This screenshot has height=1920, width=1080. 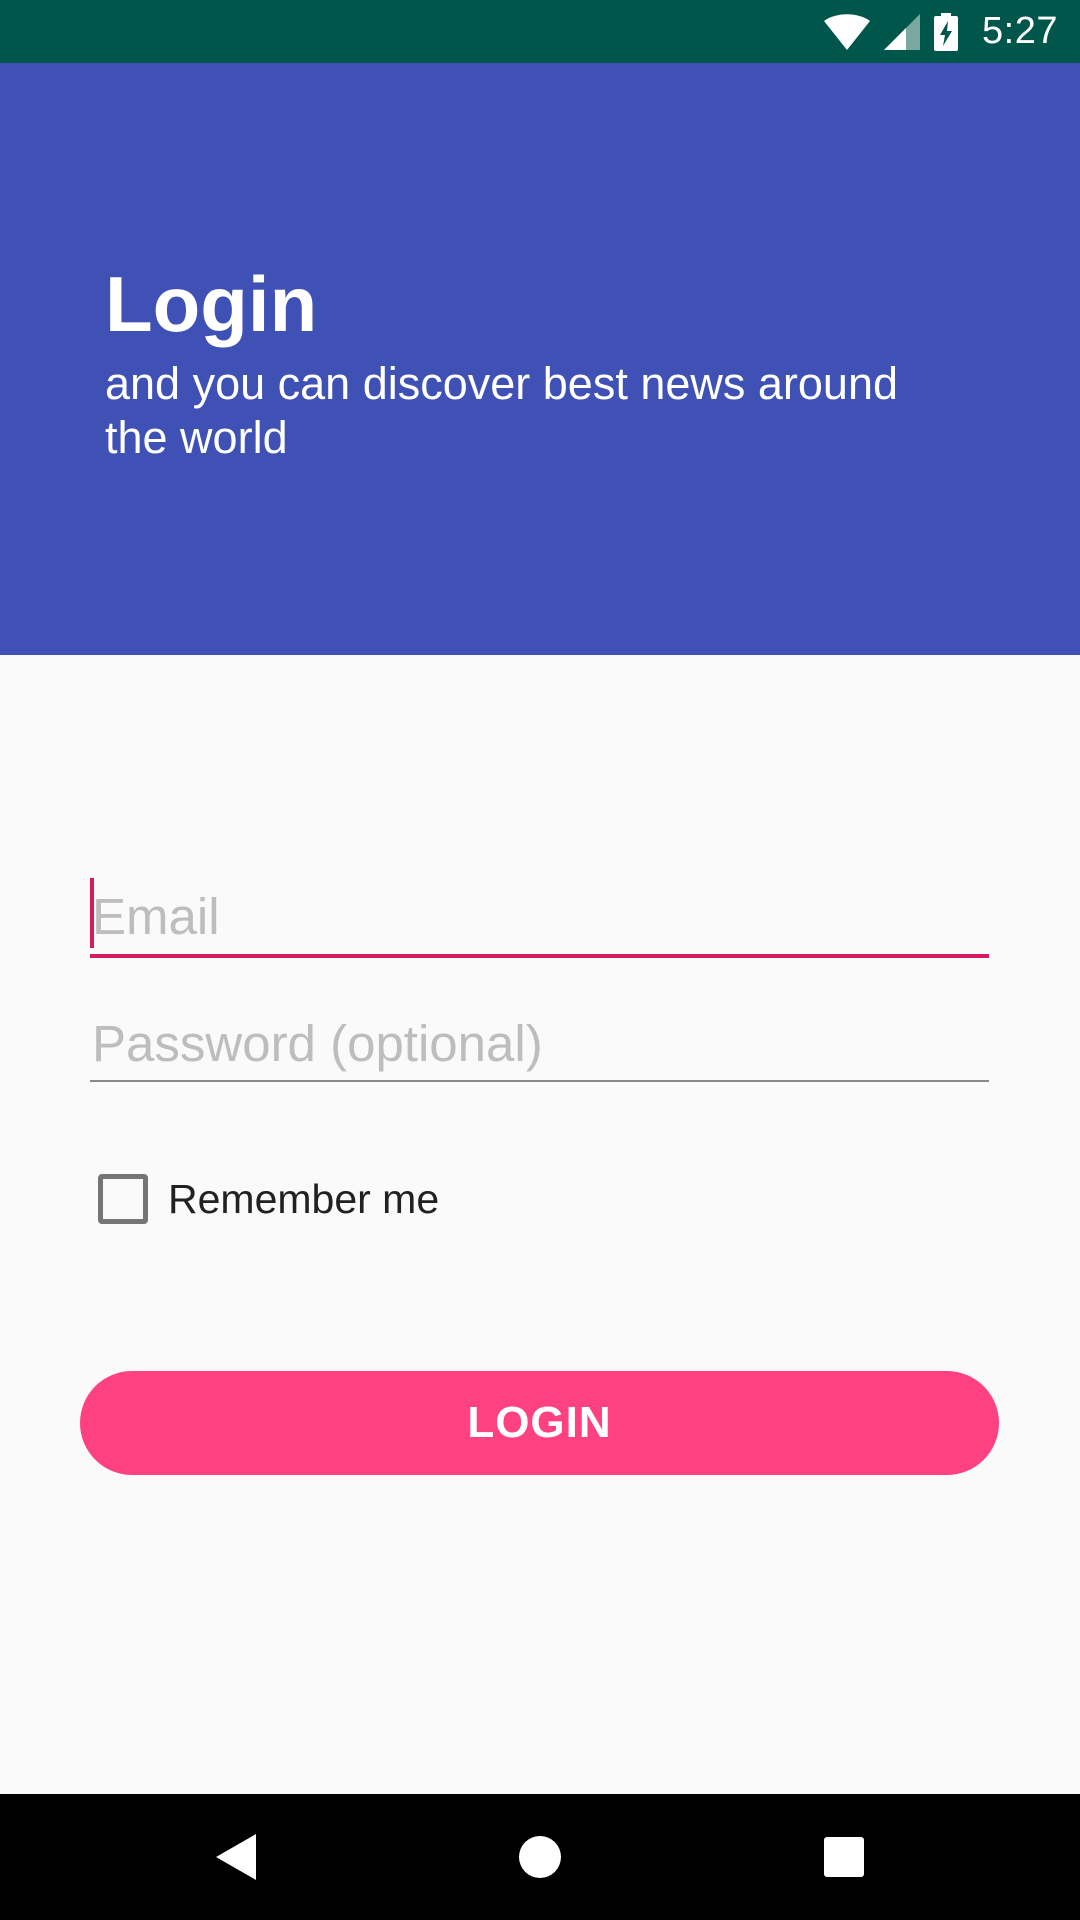 What do you see at coordinates (211, 304) in the screenshot?
I see `page-title: Login` at bounding box center [211, 304].